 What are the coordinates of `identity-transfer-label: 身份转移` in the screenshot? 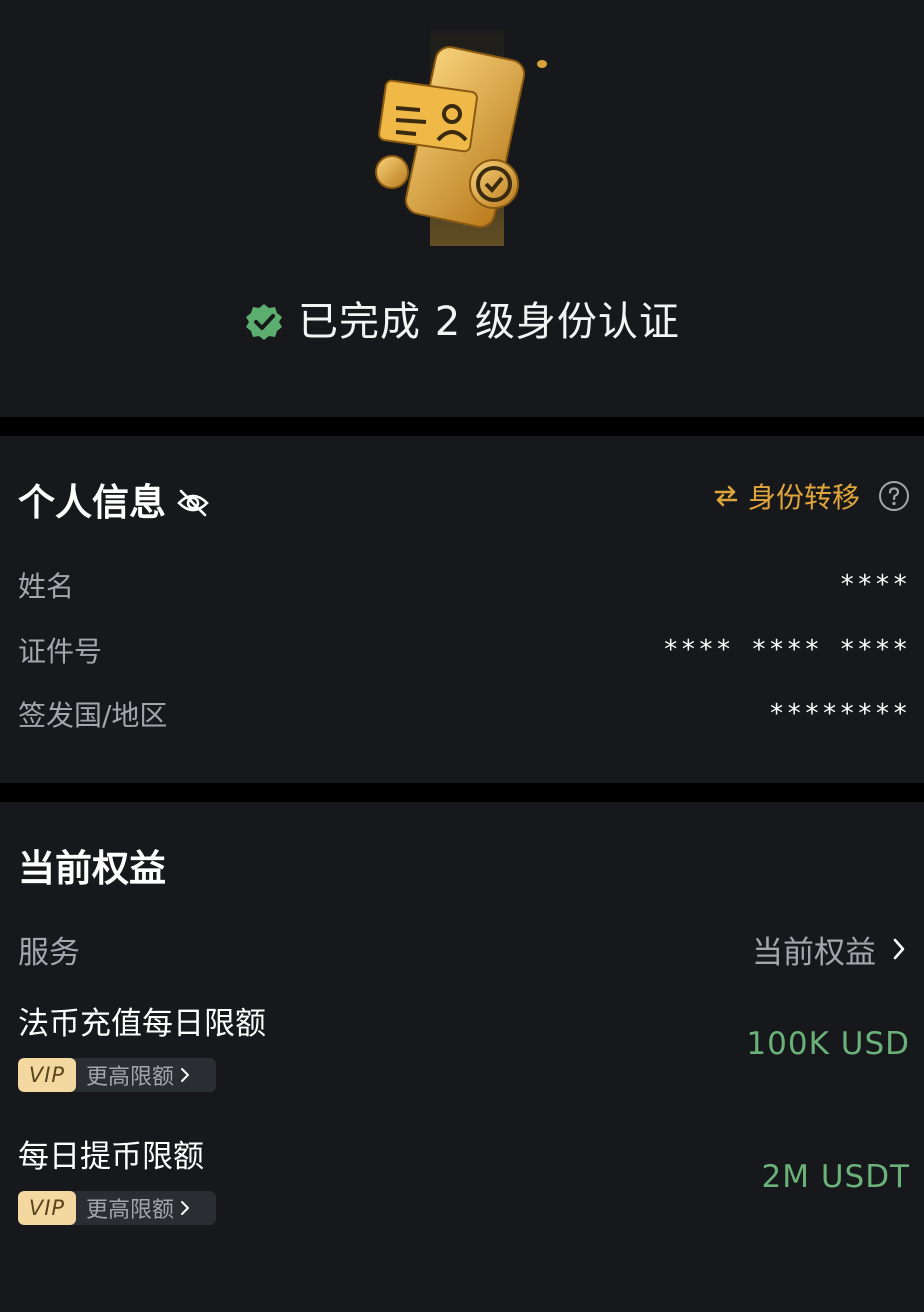 It's located at (804, 496).